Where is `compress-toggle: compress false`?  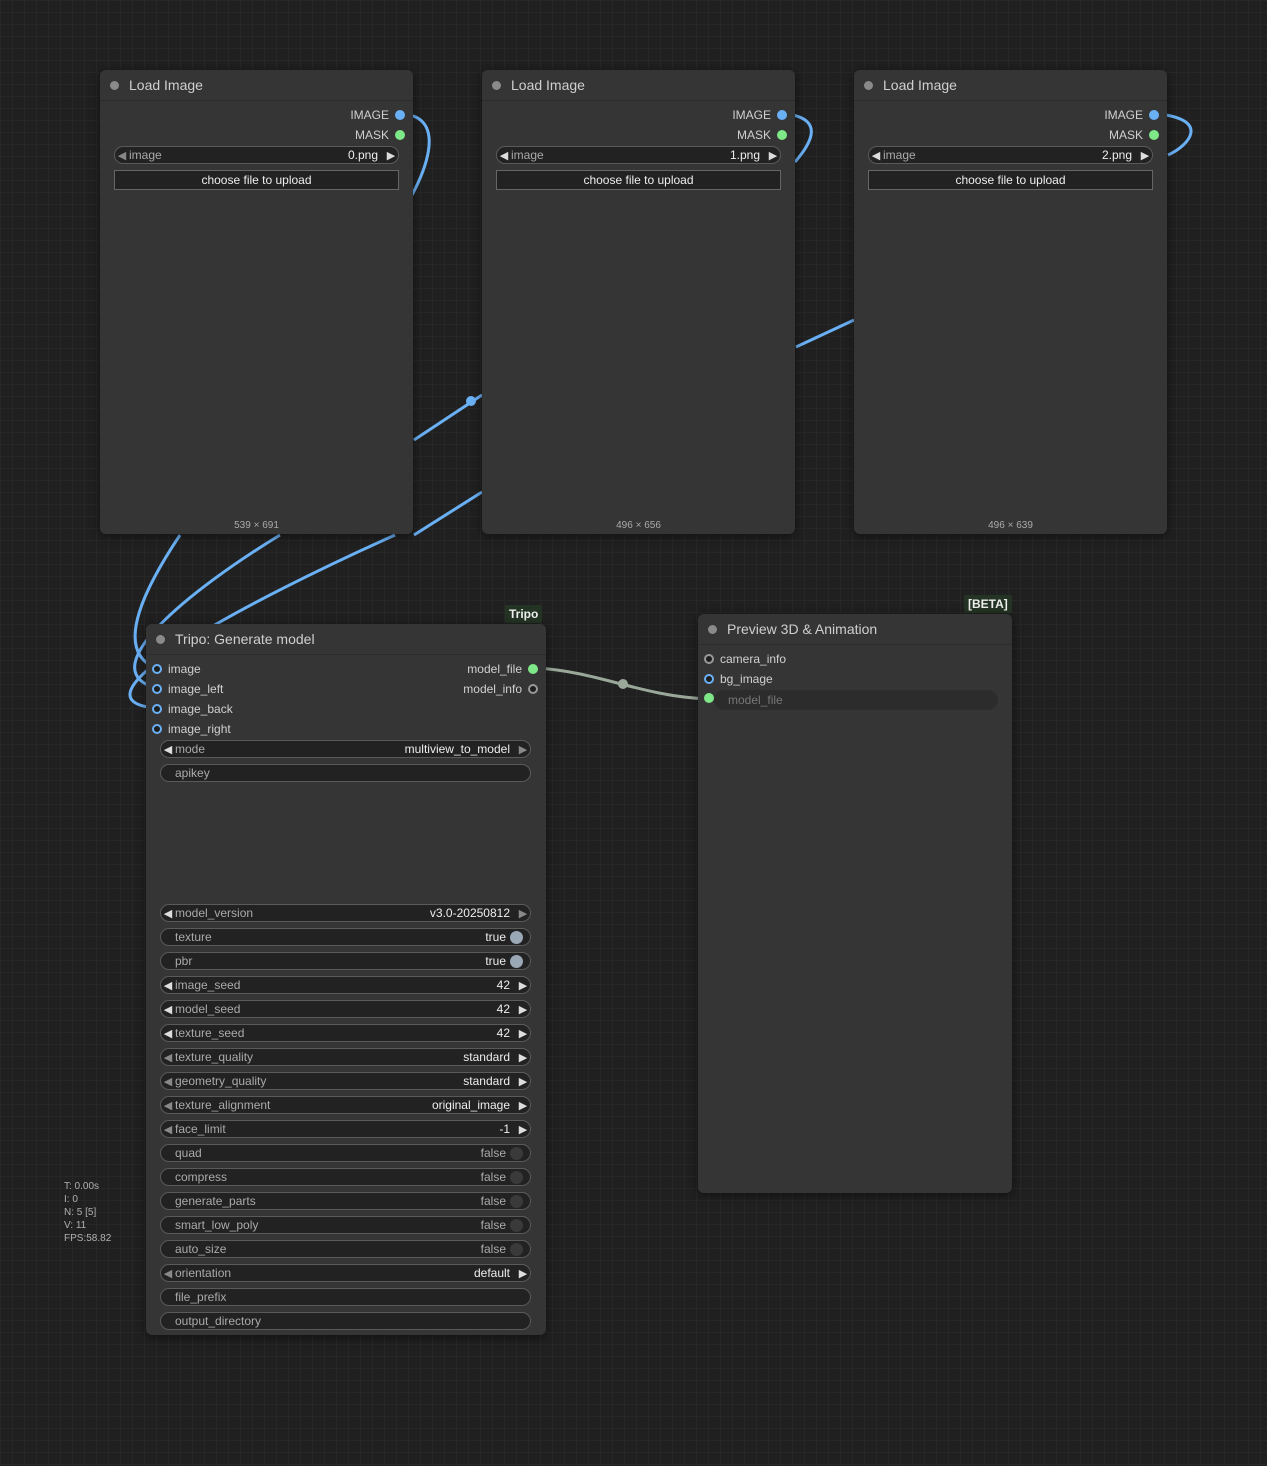
compress-toggle: compress false is located at coordinates (345, 1177).